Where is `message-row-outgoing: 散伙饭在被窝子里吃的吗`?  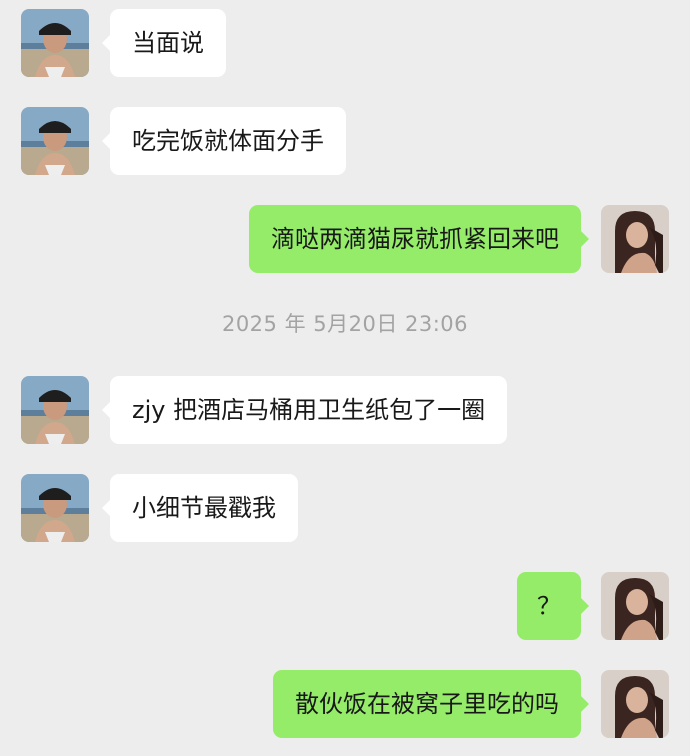 message-row-outgoing: 散伙饭在被窝子里吃的吗 is located at coordinates (345, 705).